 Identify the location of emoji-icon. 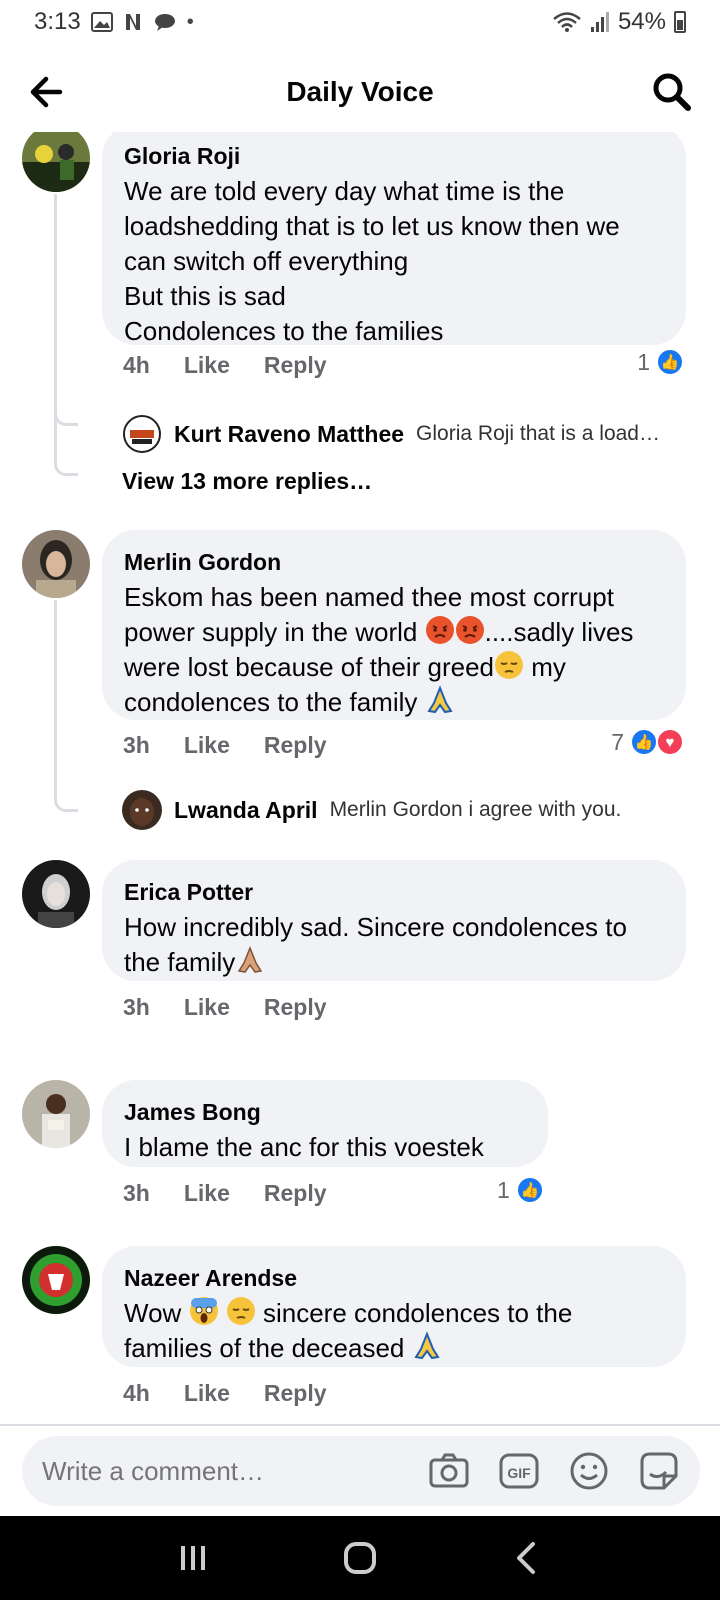
(589, 1471).